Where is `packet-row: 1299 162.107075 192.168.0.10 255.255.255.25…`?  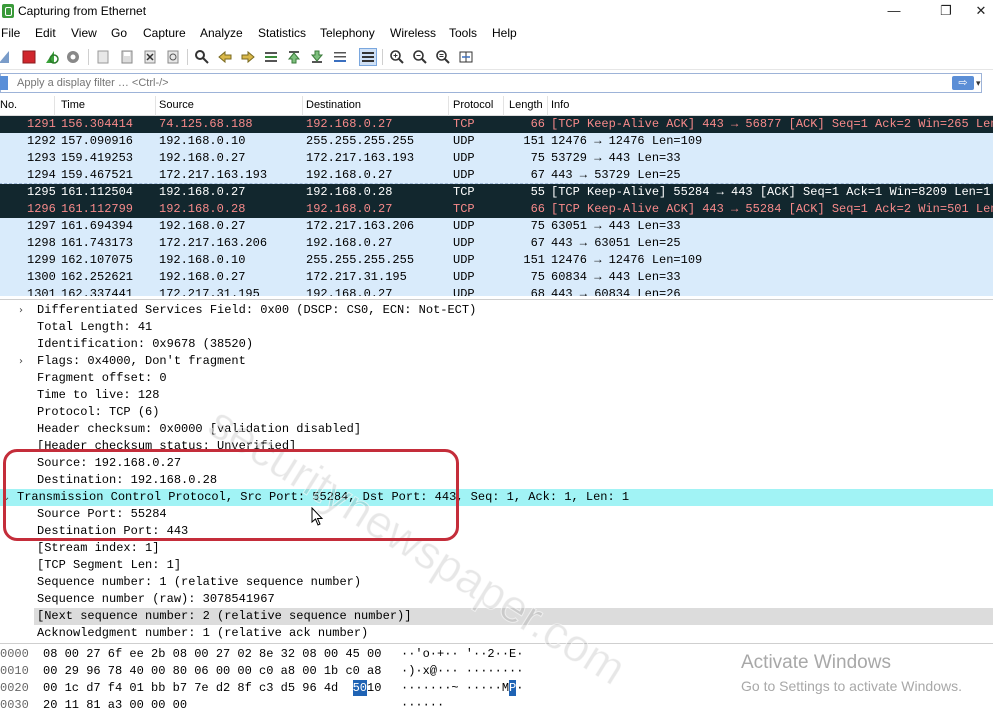 packet-row: 1299 162.107075 192.168.0.10 255.255.255.25… is located at coordinates (496, 260).